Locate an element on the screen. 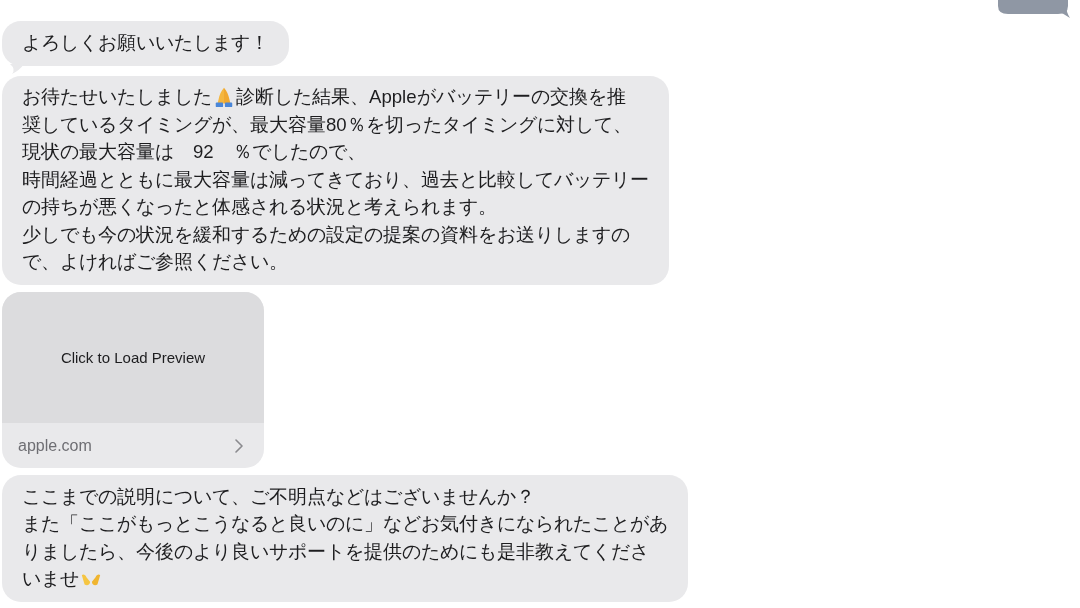 The width and height of the screenshot is (1080, 608). praying-hands-icon is located at coordinates (224, 97).